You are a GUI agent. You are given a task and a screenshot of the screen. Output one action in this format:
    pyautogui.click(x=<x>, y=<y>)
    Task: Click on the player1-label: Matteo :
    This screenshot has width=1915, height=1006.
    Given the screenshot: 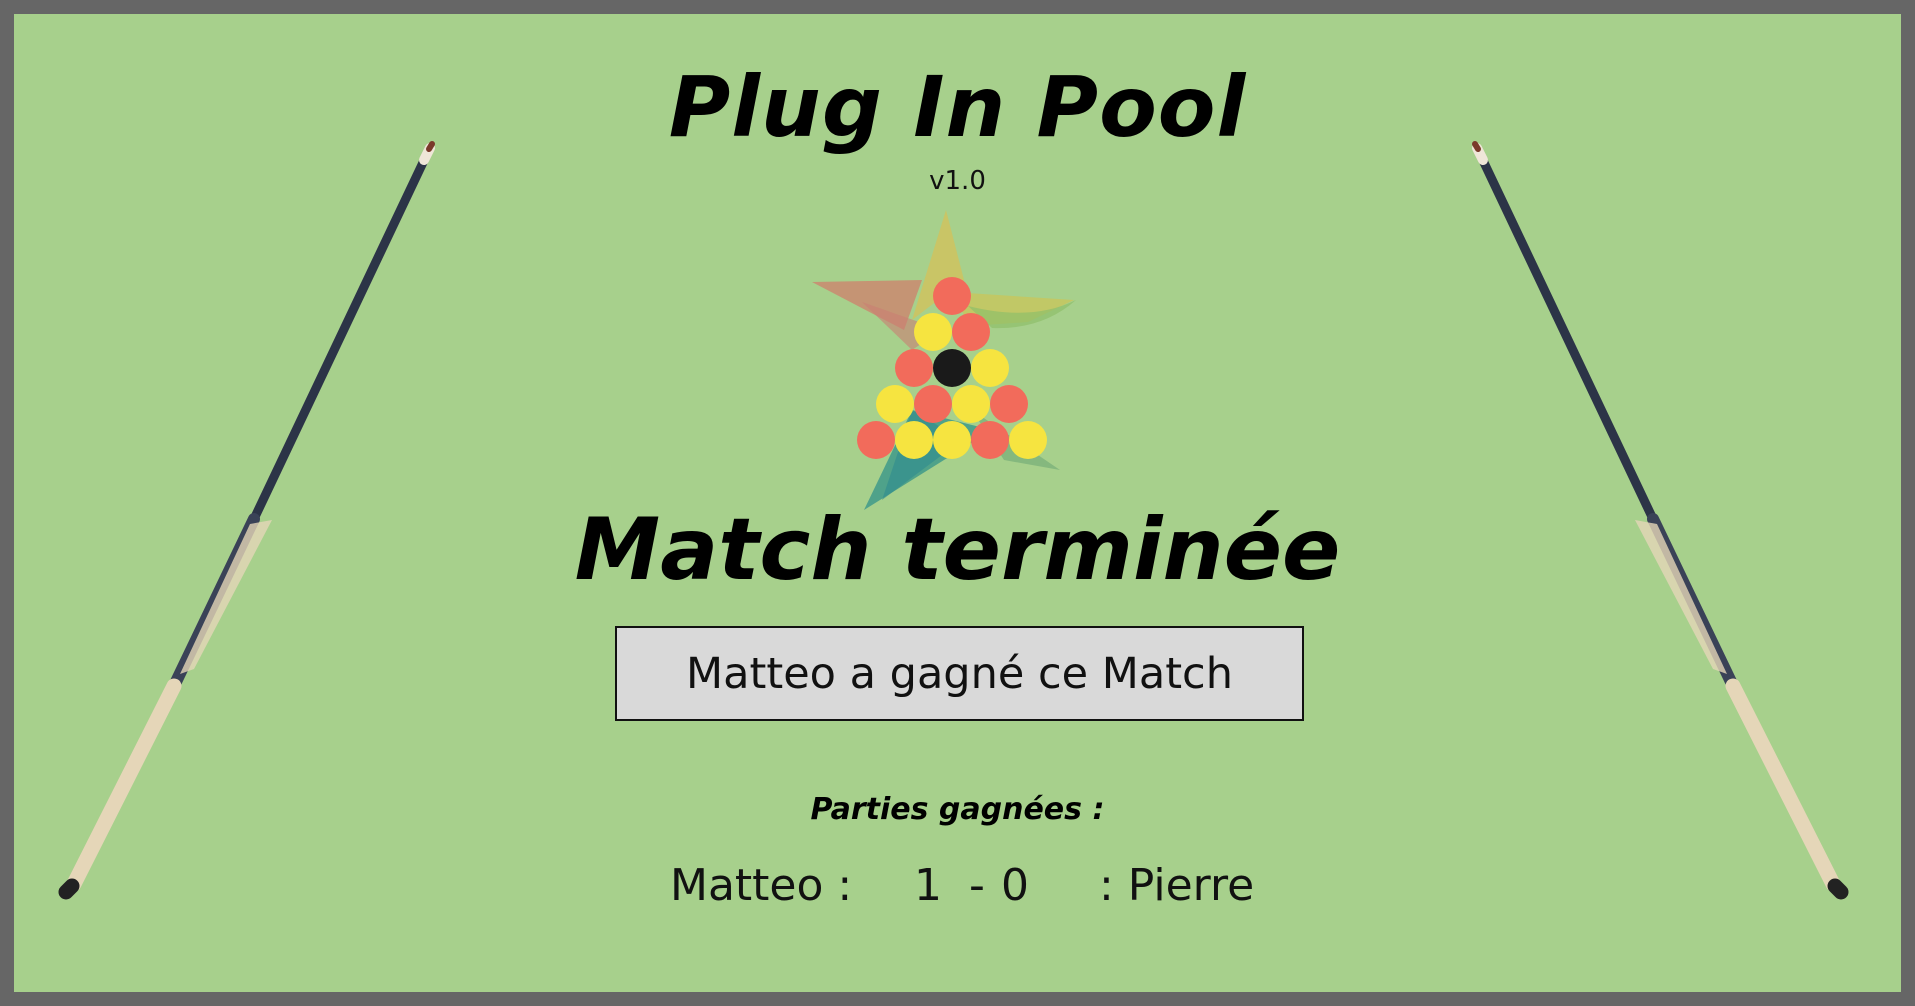 What is the action you would take?
    pyautogui.click(x=761, y=885)
    